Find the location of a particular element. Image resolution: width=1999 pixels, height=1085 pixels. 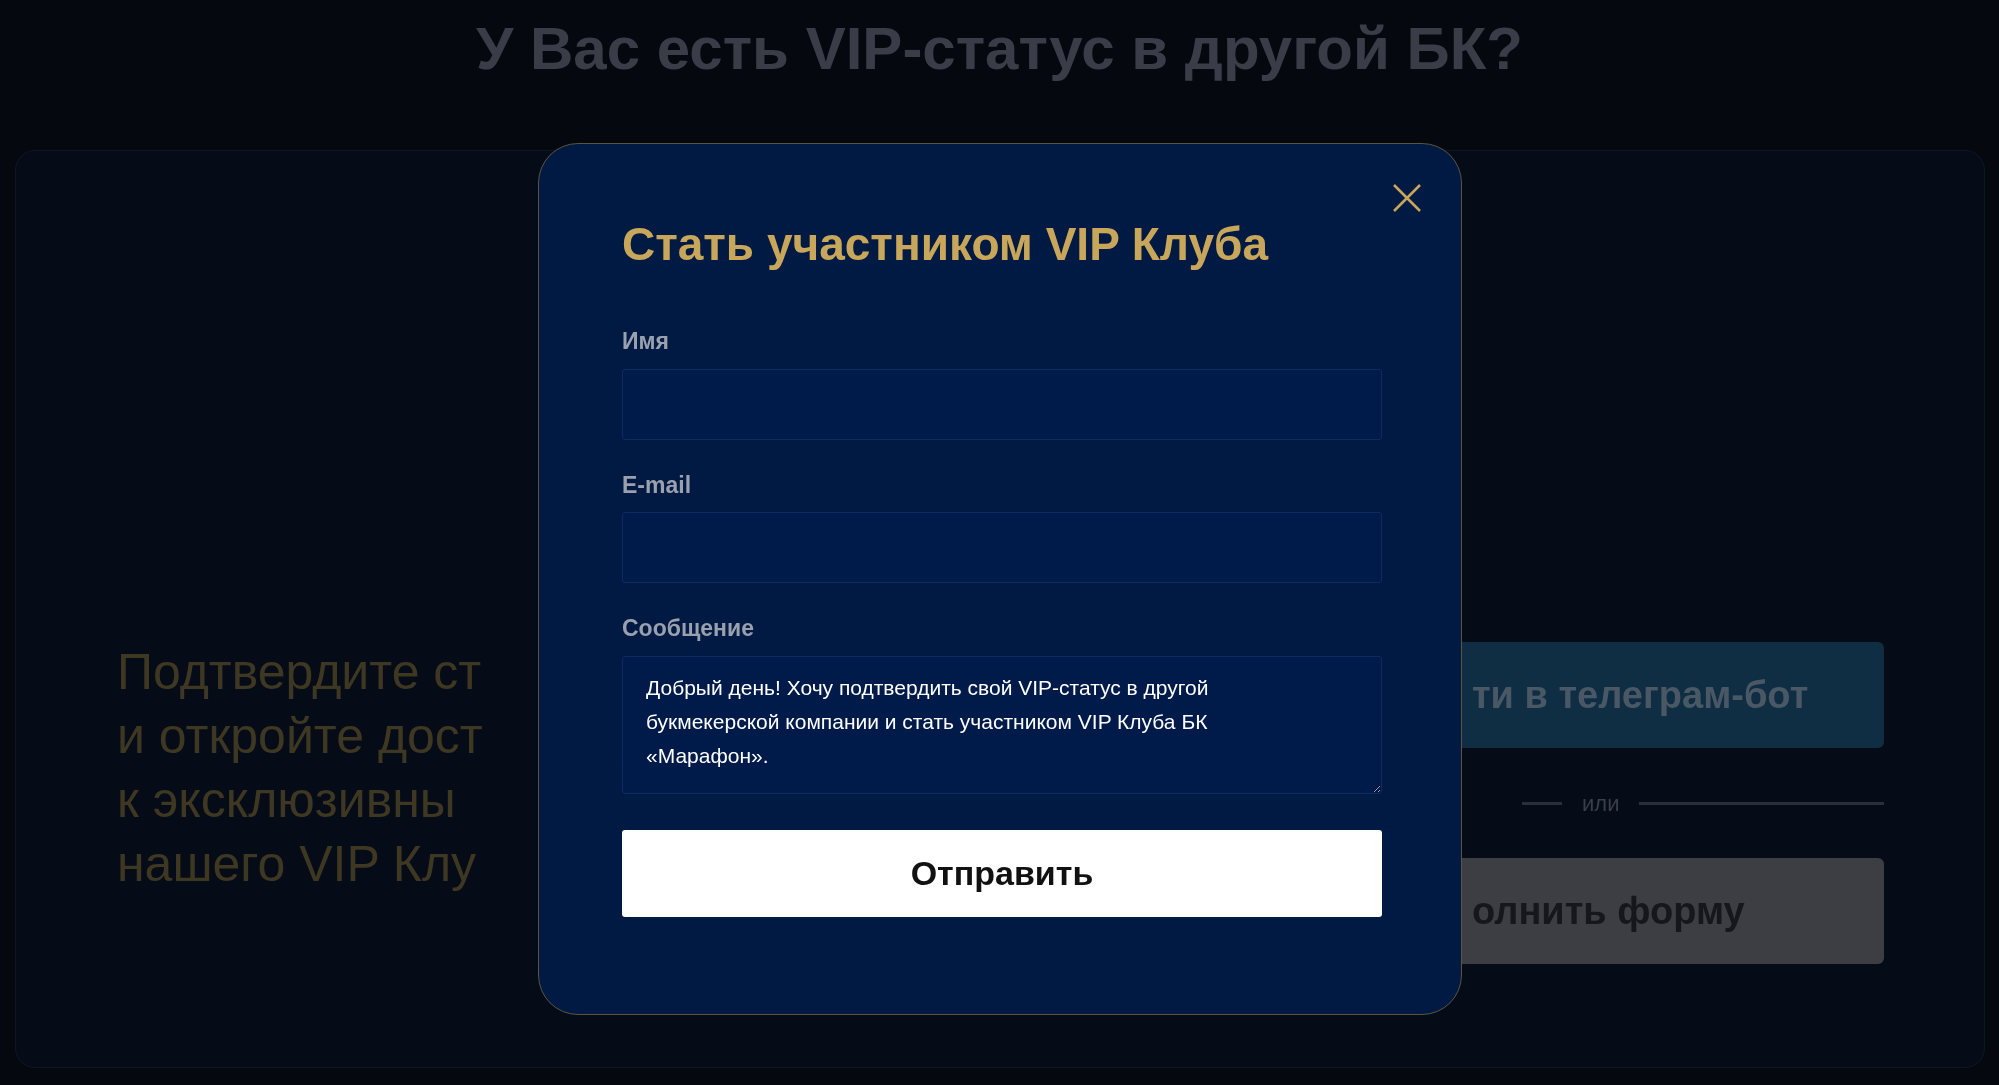

promo-text-line: нашего VIP Клу is located at coordinates (297, 864).